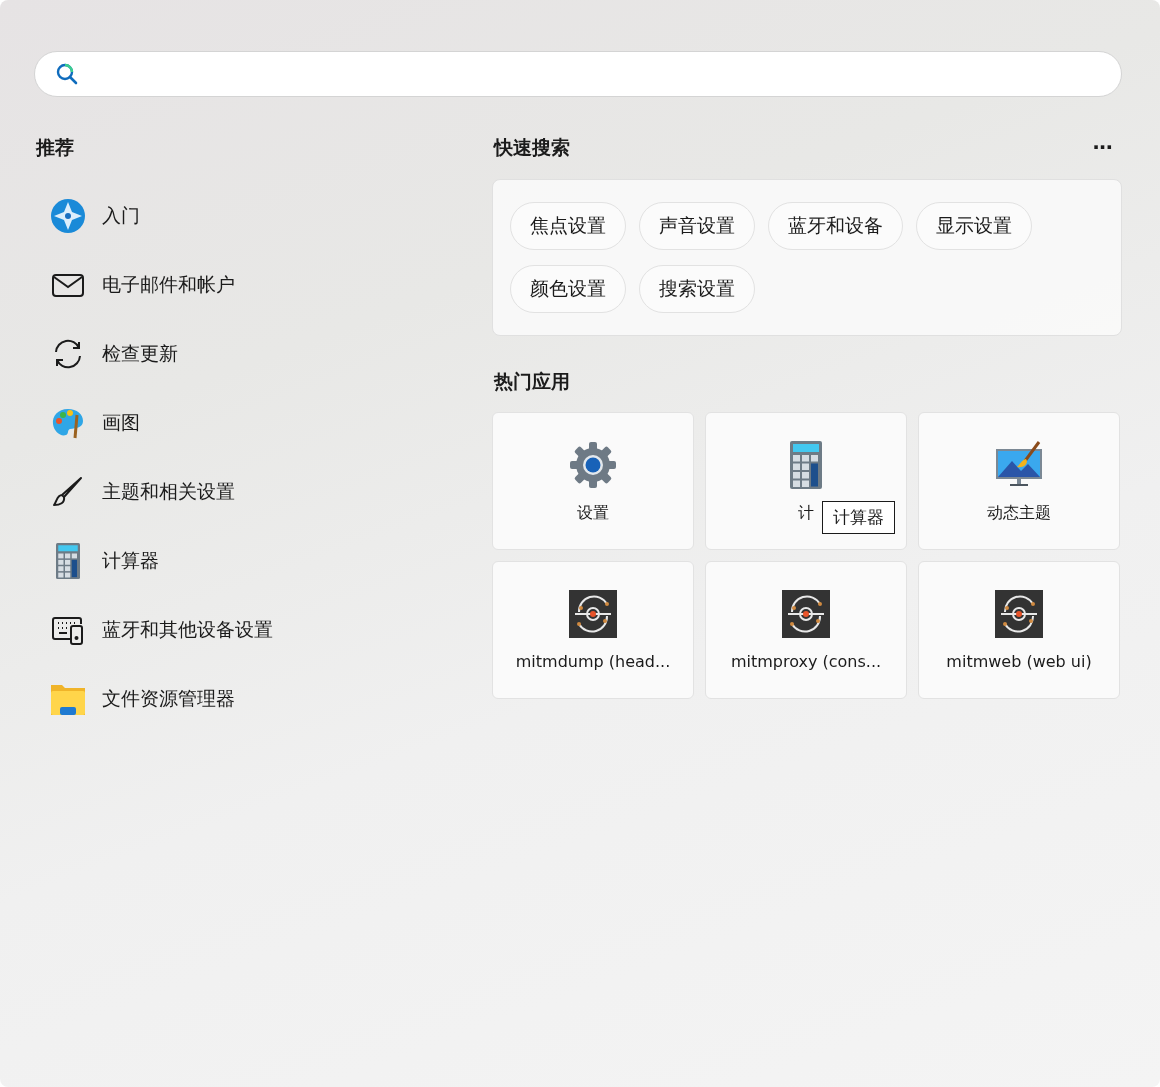 Image resolution: width=1160 pixels, height=1087 pixels. I want to click on recommended-item: 画图, so click(263, 422).